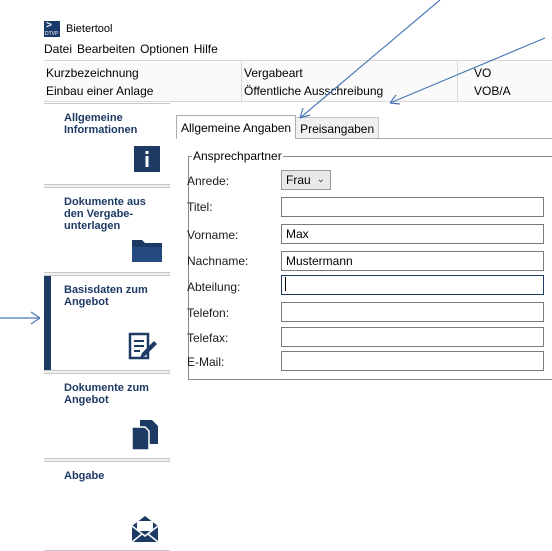 This screenshot has width=552, height=551. I want to click on info-vergabeart-value: Öffentliche Ausschreibung, so click(314, 91).